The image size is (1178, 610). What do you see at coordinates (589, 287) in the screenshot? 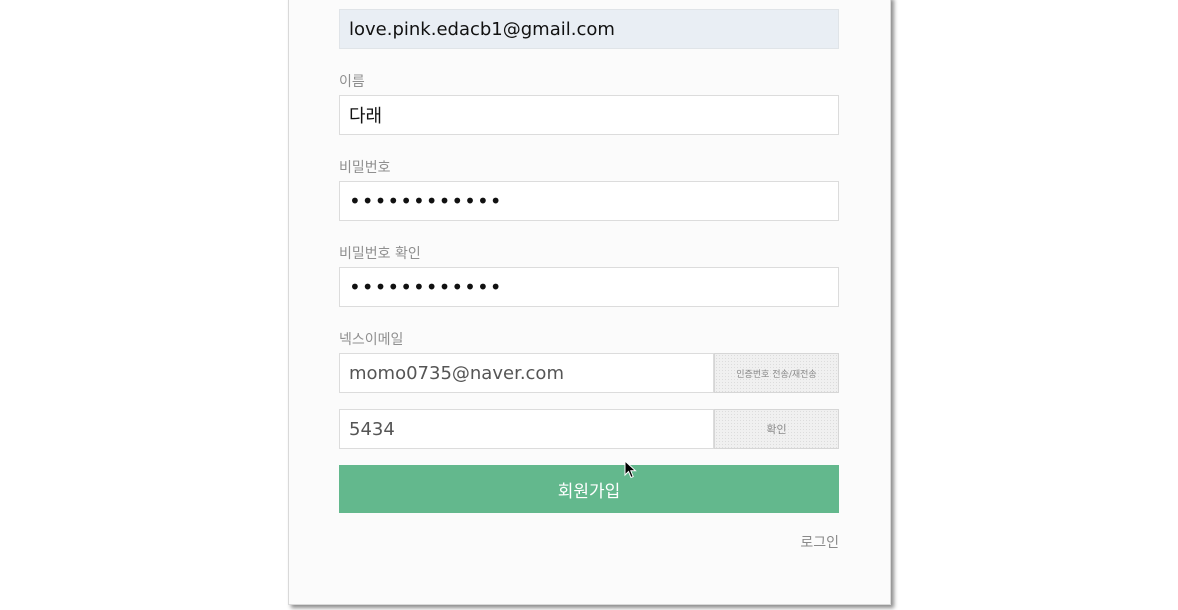
I see `password-confirm-input: ••••••••••••` at bounding box center [589, 287].